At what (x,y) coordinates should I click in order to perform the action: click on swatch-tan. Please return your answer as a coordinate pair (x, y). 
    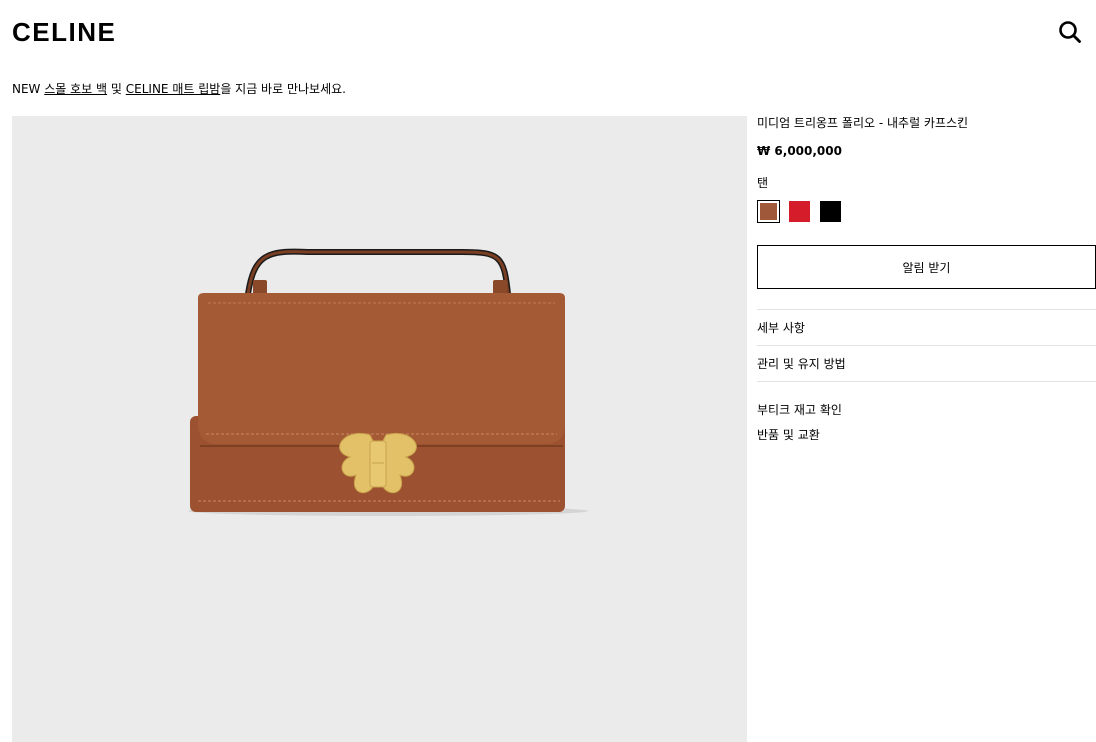
    Looking at the image, I should click on (768, 211).